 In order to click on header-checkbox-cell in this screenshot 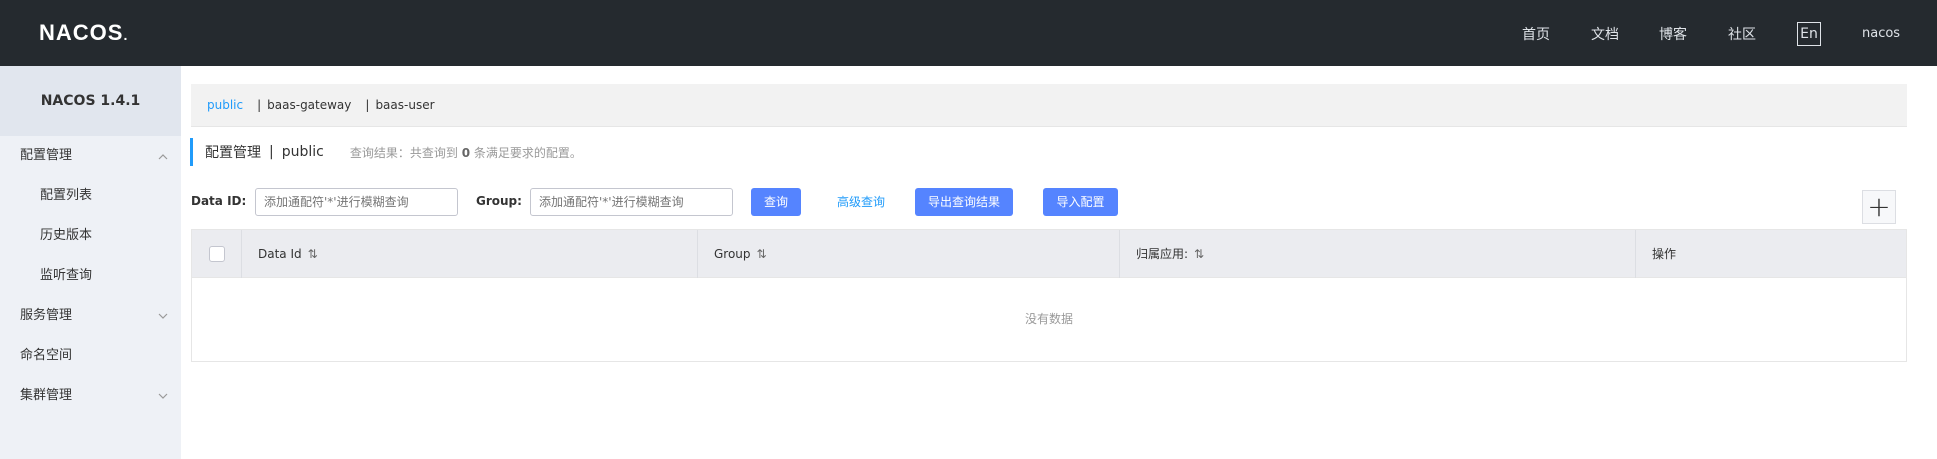, I will do `click(217, 254)`.